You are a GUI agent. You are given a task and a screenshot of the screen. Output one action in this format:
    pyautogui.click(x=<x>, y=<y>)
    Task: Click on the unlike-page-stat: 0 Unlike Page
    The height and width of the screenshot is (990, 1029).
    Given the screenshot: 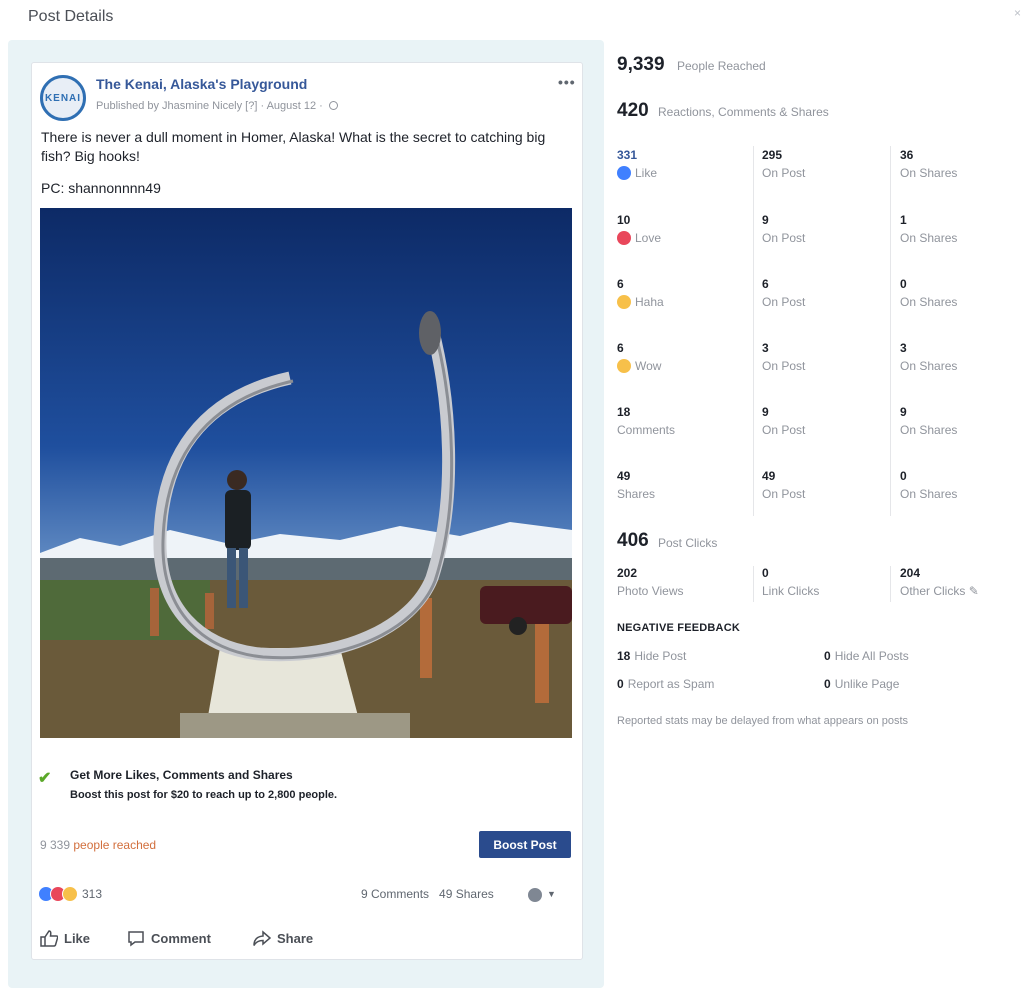 What is the action you would take?
    pyautogui.click(x=861, y=684)
    